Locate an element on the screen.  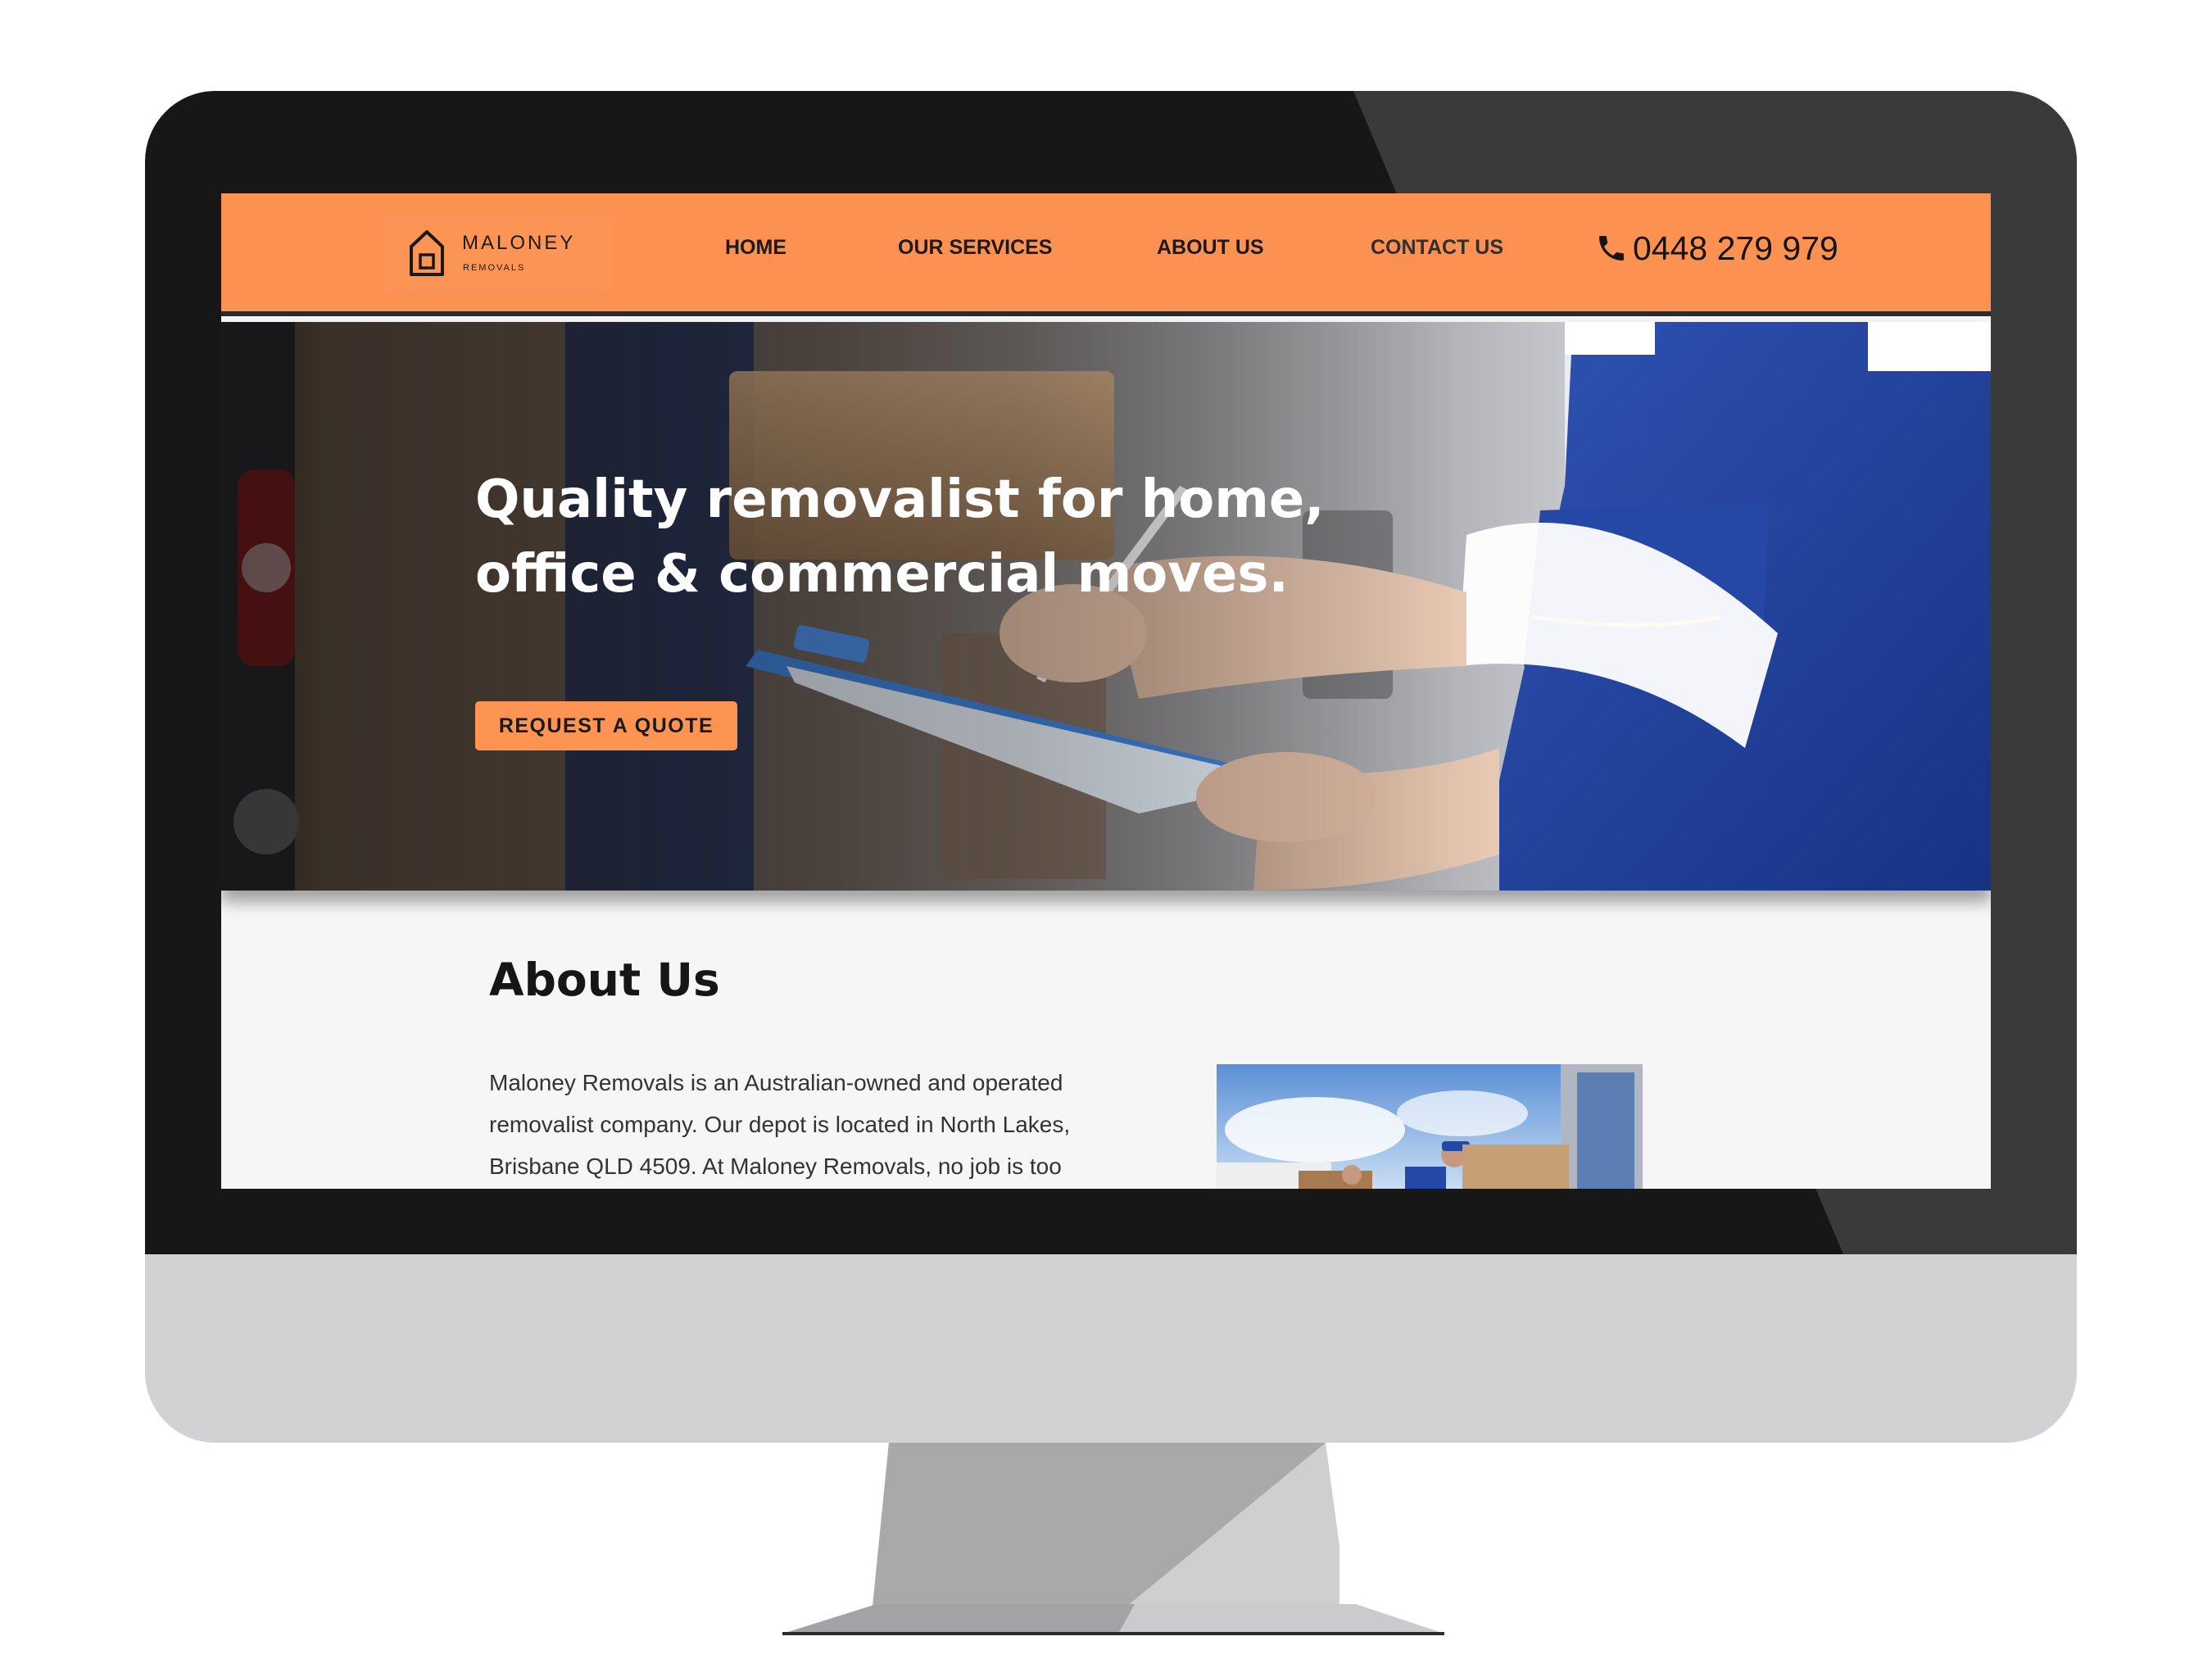
site-logo: MALONEY REMOVALS is located at coordinates (497, 253).